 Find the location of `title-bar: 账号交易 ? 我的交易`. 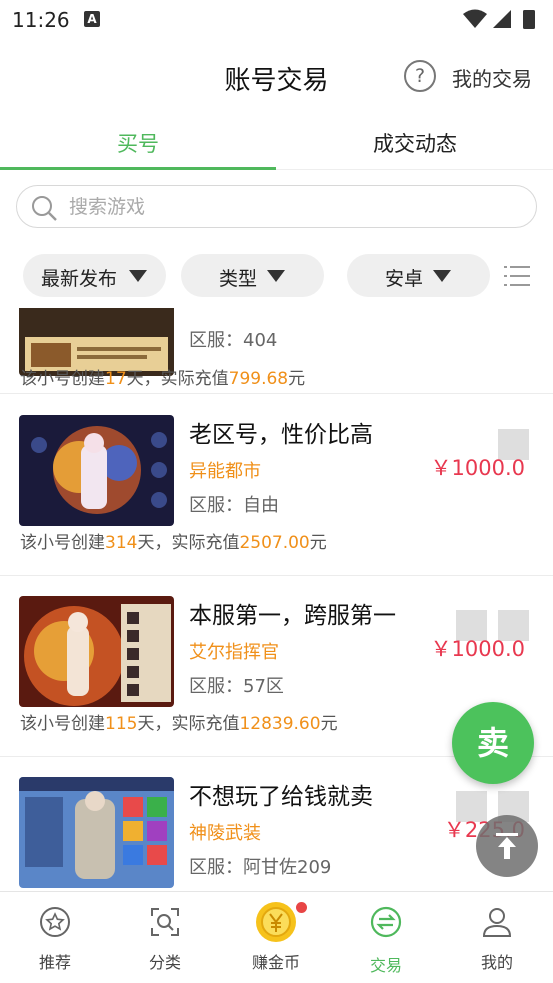

title-bar: 账号交易 ? 我的交易 is located at coordinates (276, 76).